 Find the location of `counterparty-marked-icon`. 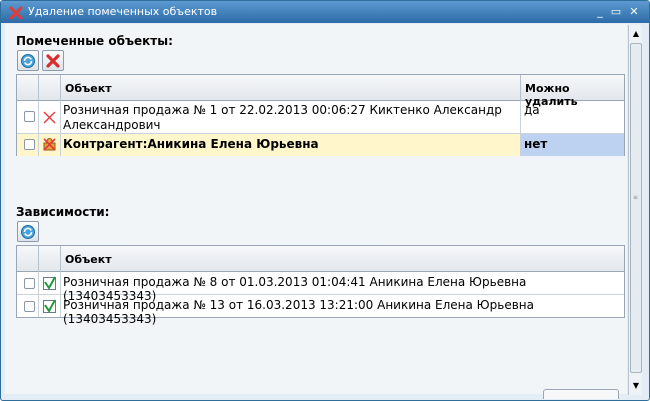

counterparty-marked-icon is located at coordinates (49, 144).